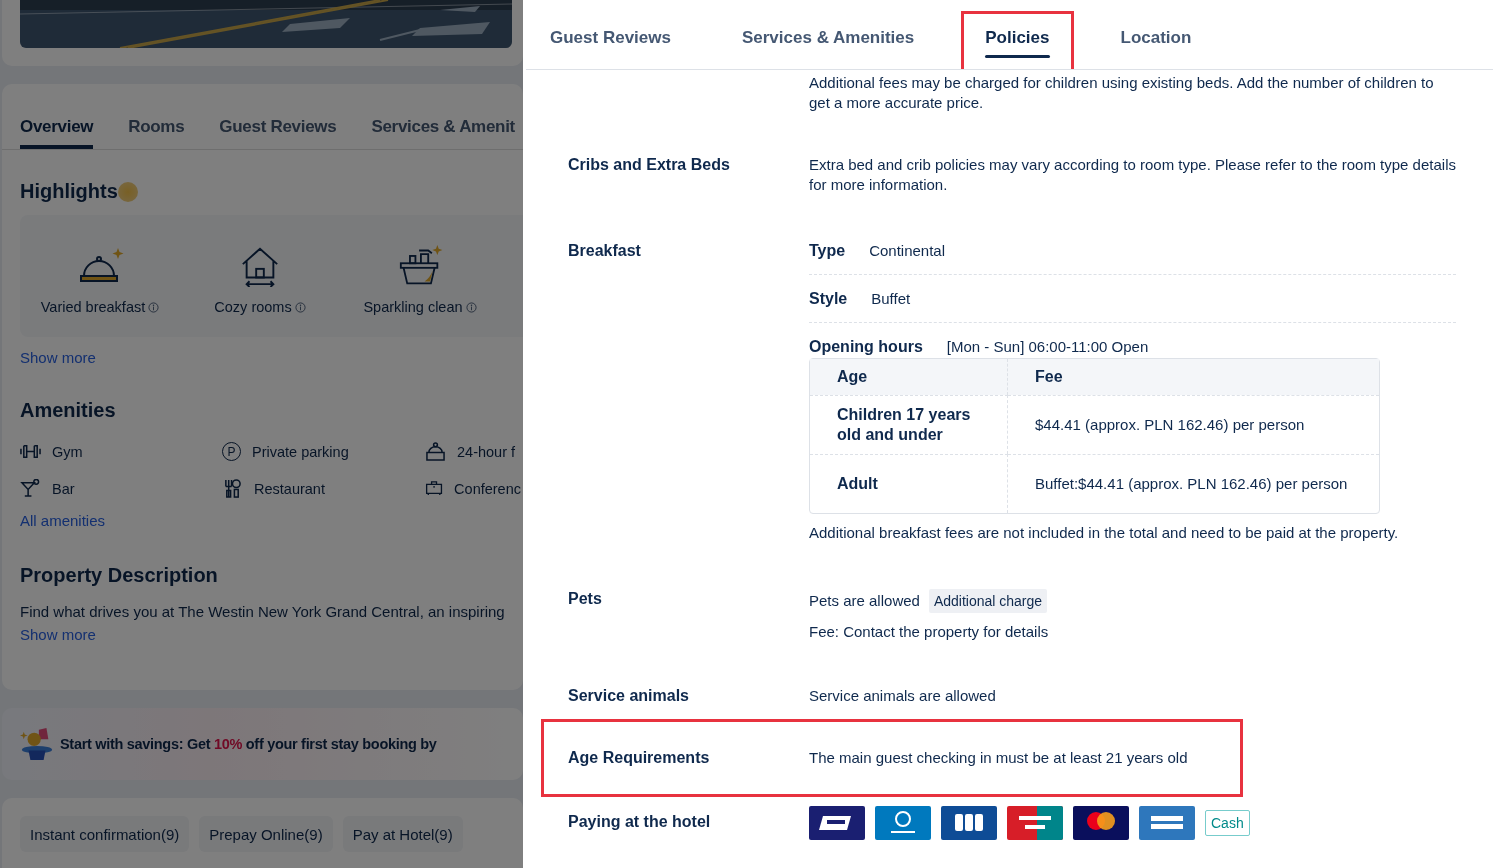  What do you see at coordinates (628, 695) in the screenshot?
I see `policy-label: Service animals` at bounding box center [628, 695].